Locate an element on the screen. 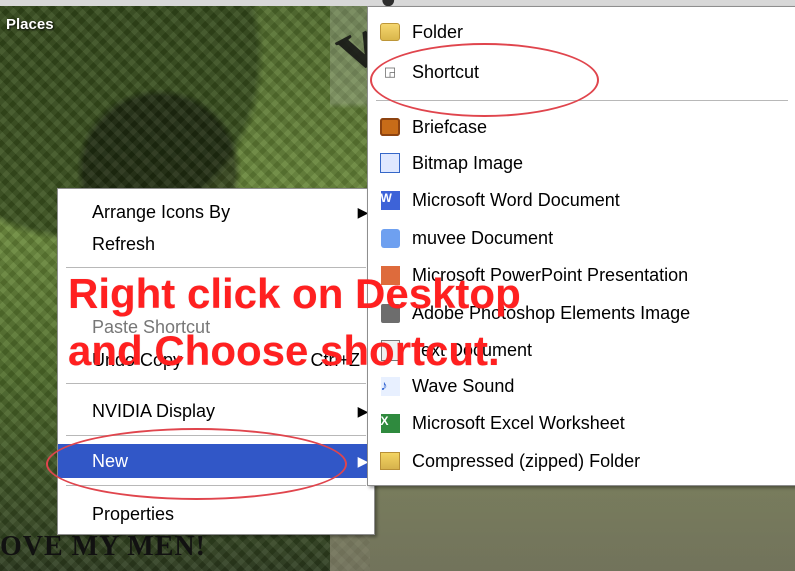  new-highlight-circle is located at coordinates (196, 464).